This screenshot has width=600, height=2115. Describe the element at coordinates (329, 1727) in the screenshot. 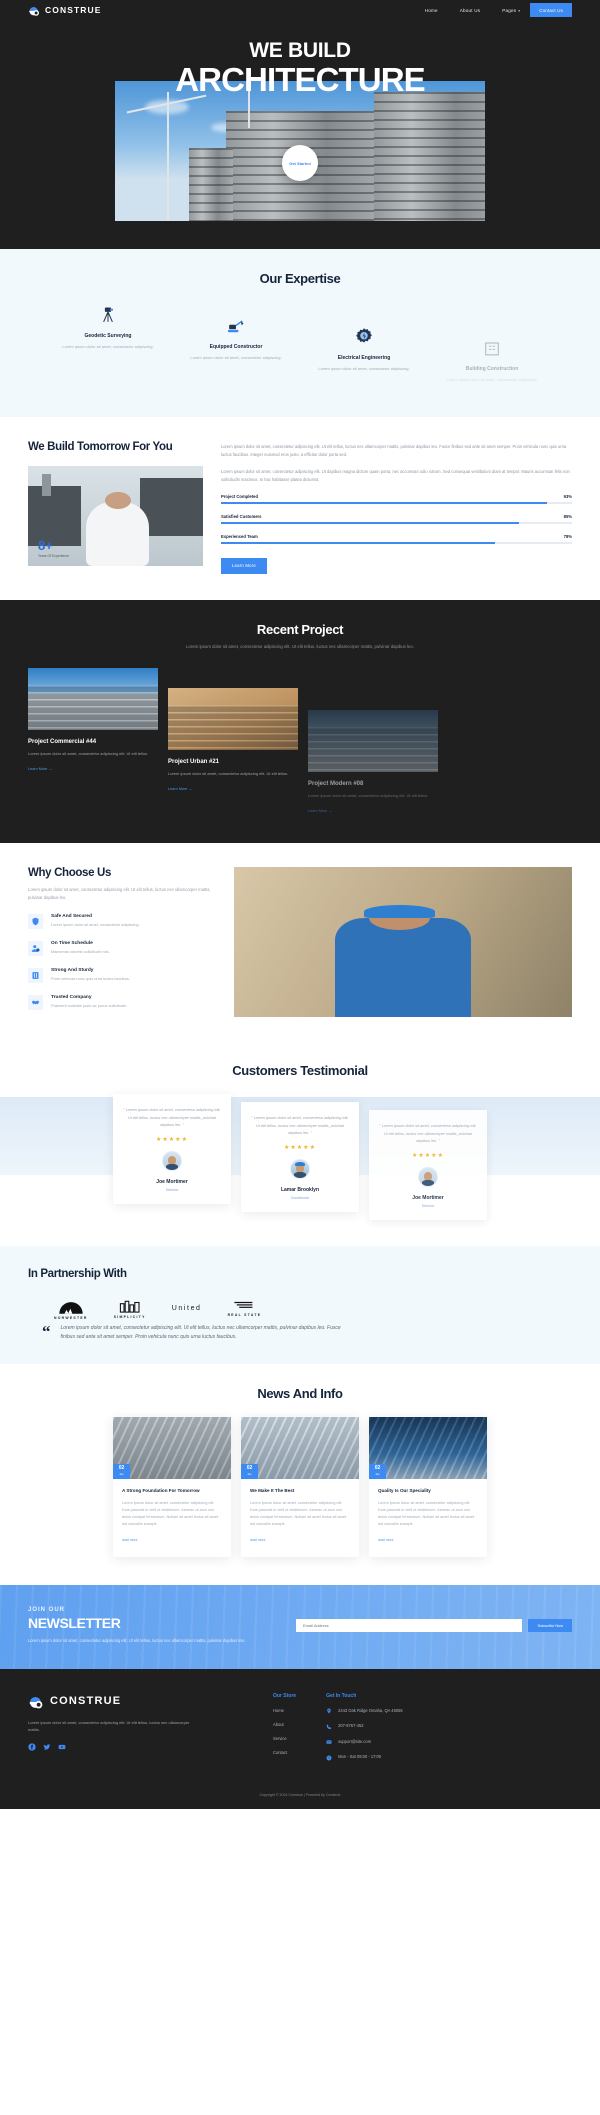

I see `phone-icon` at that location.